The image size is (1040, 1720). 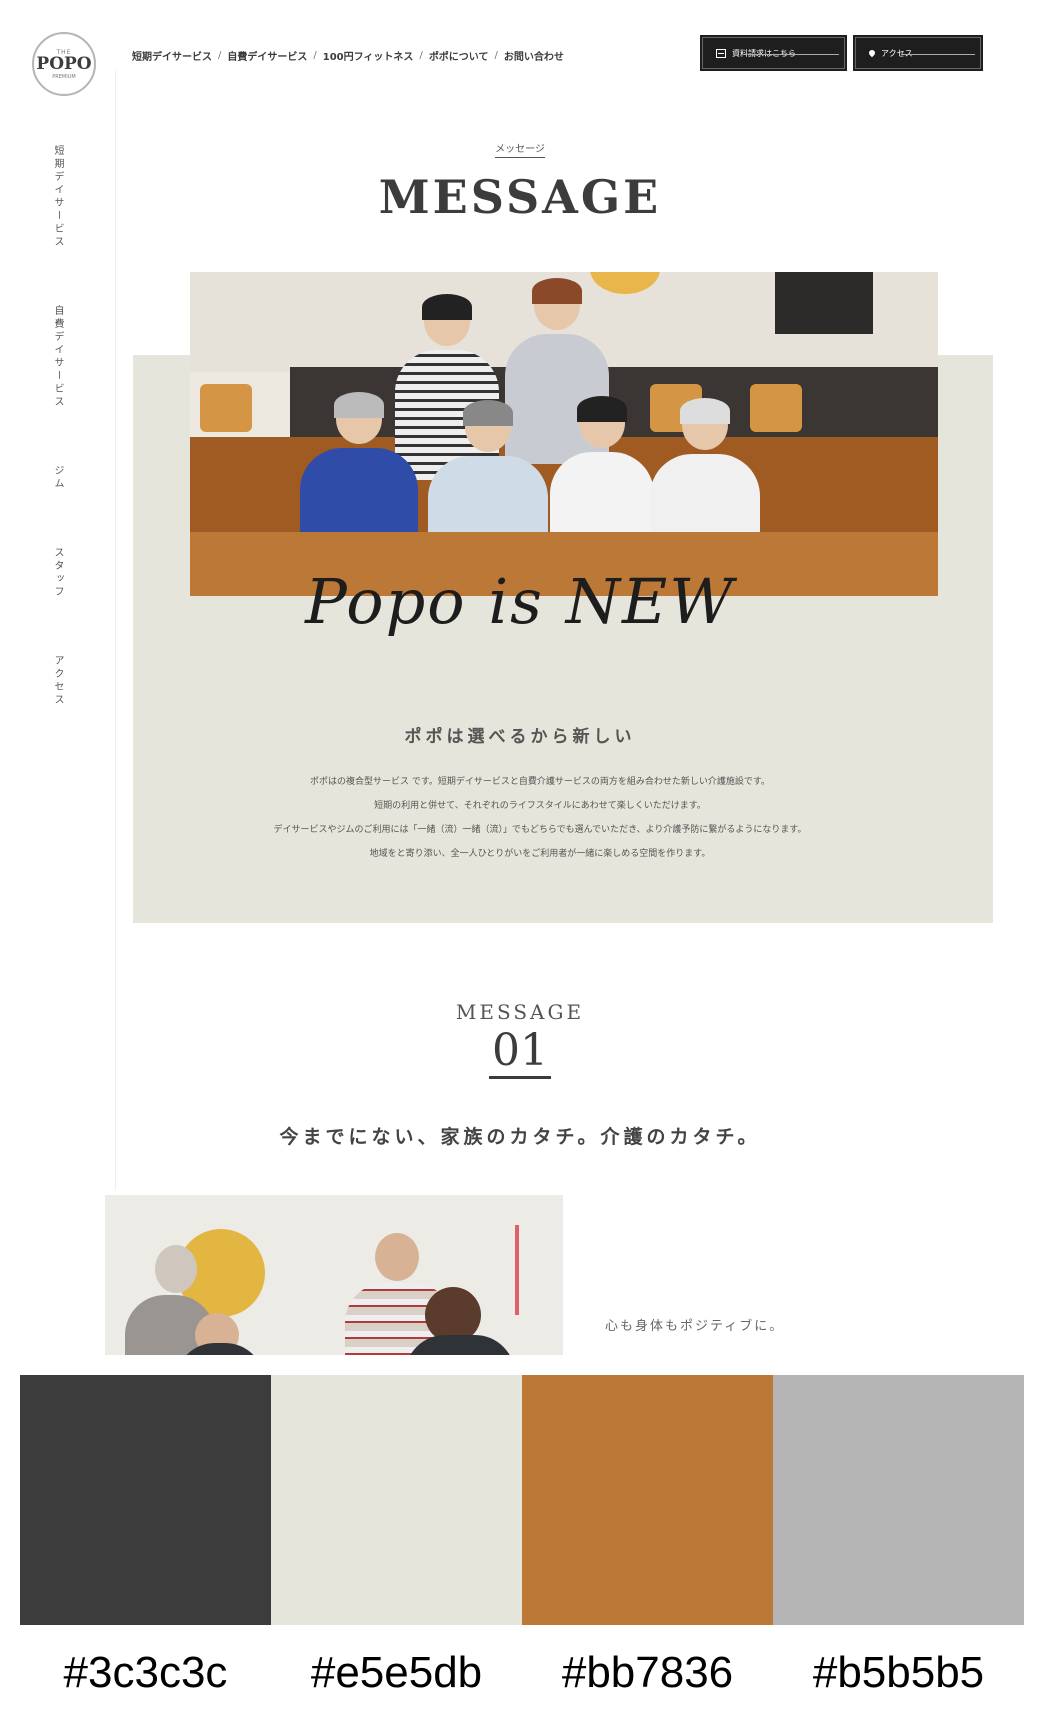 I want to click on nav-link-short-day-service: 短期デイサービス, so click(x=172, y=55).